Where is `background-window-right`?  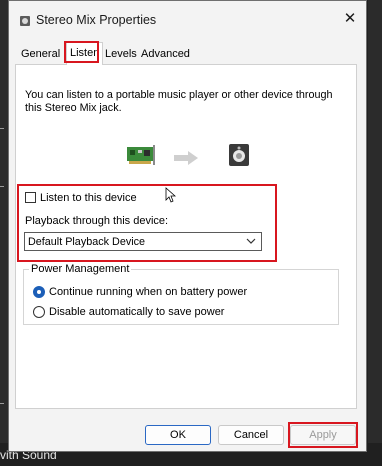 background-window-right is located at coordinates (375, 232).